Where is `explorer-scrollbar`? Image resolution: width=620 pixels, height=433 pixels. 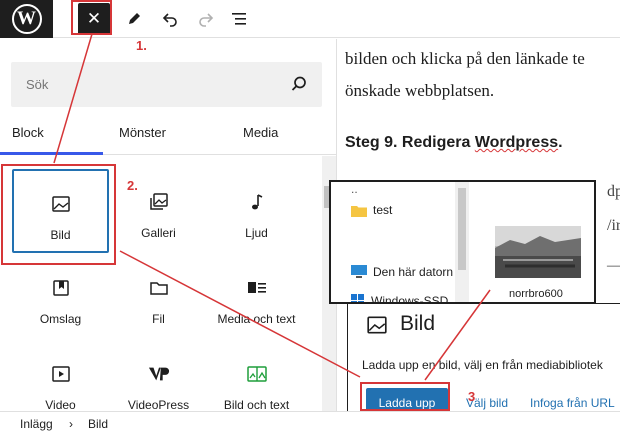 explorer-scrollbar is located at coordinates (462, 242).